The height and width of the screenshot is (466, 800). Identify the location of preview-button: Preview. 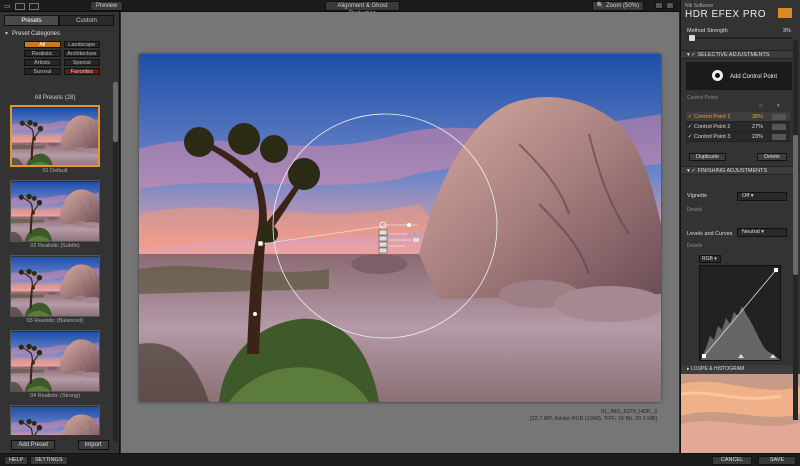
(107, 6).